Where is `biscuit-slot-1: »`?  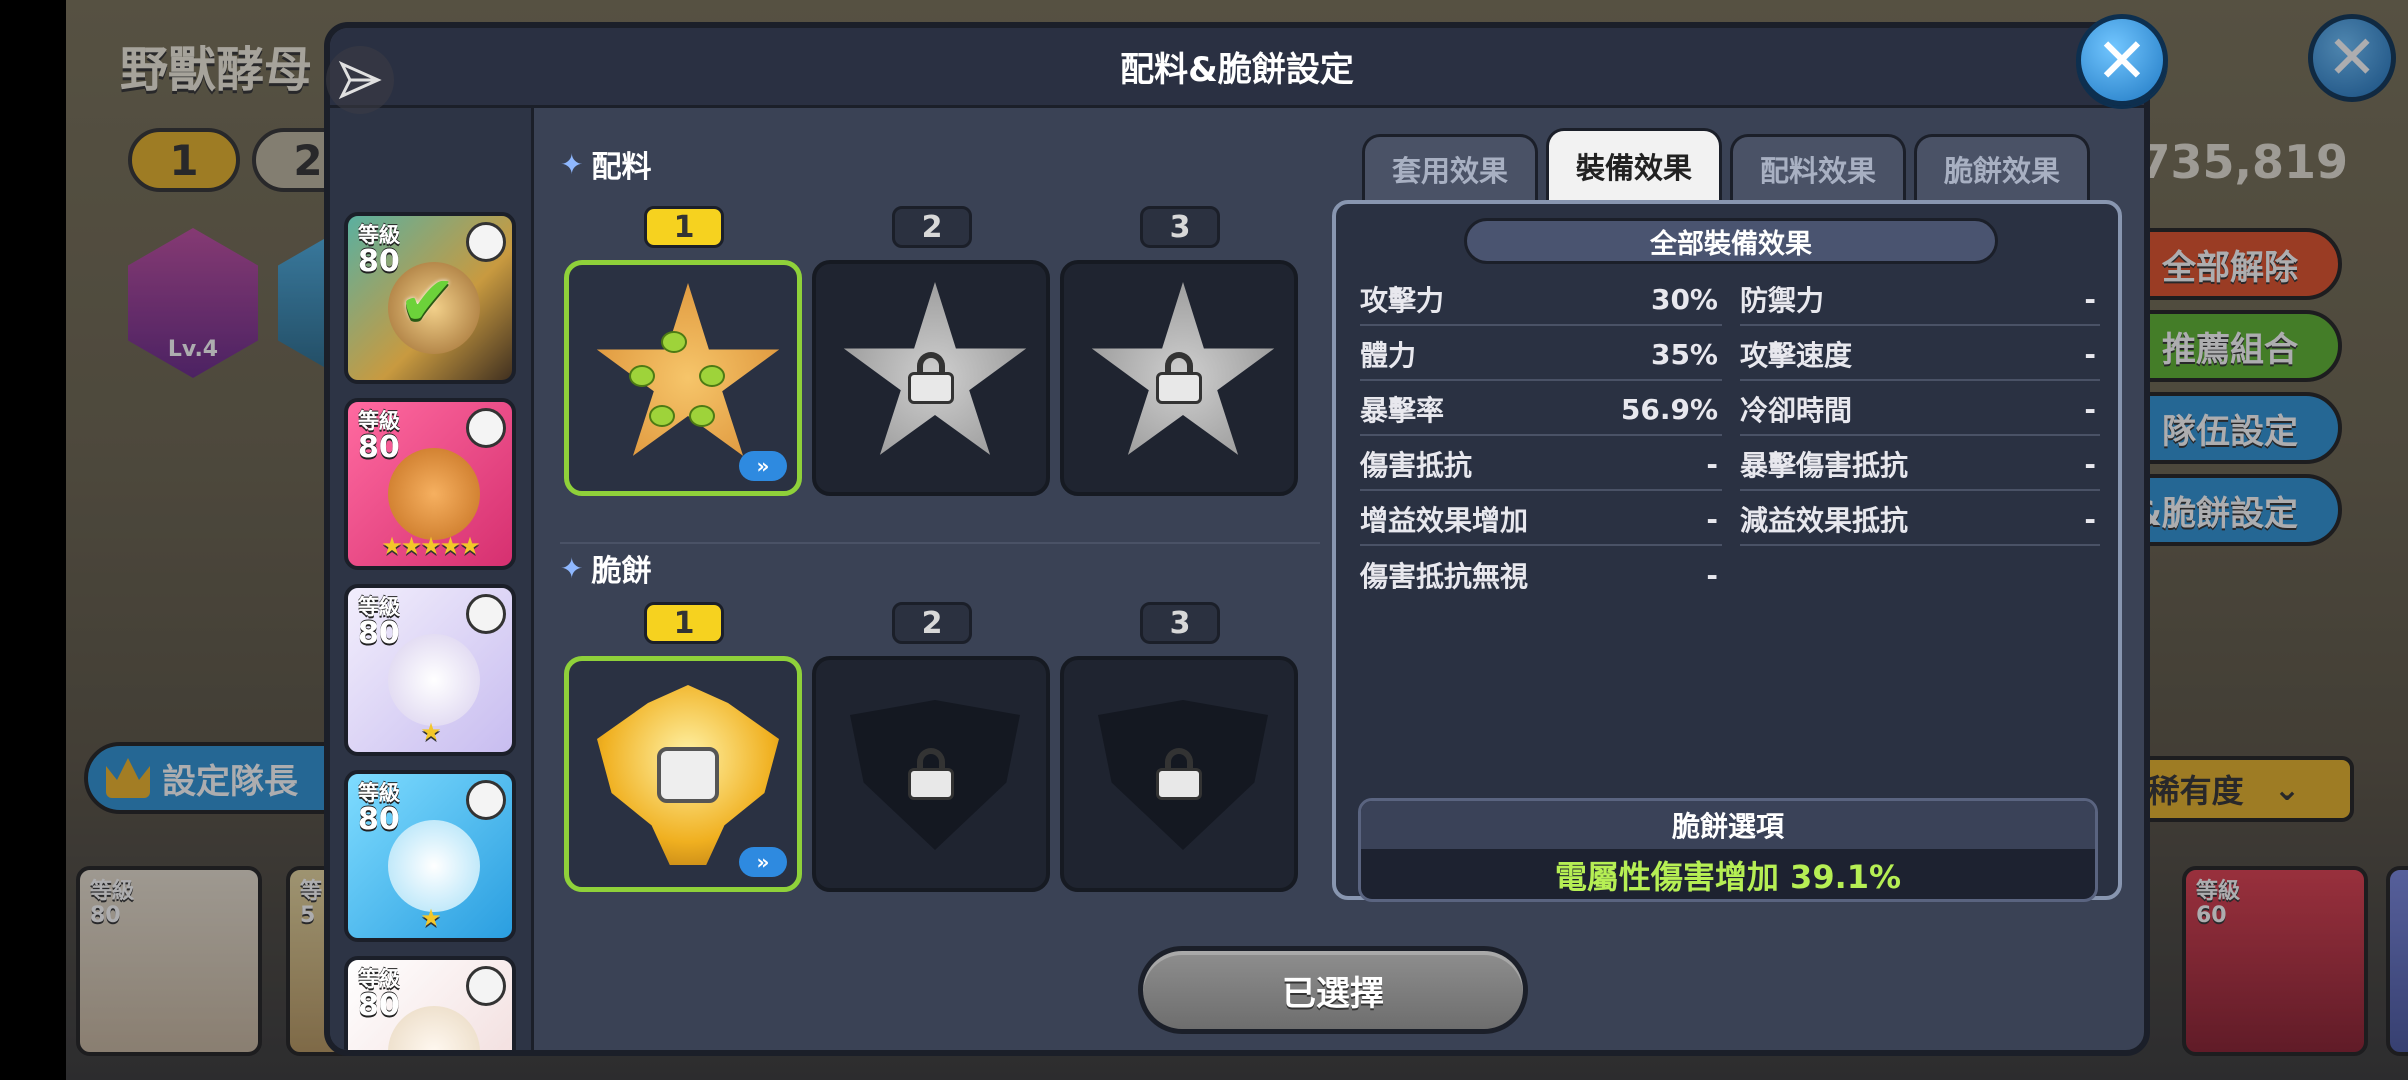 biscuit-slot-1: » is located at coordinates (683, 774).